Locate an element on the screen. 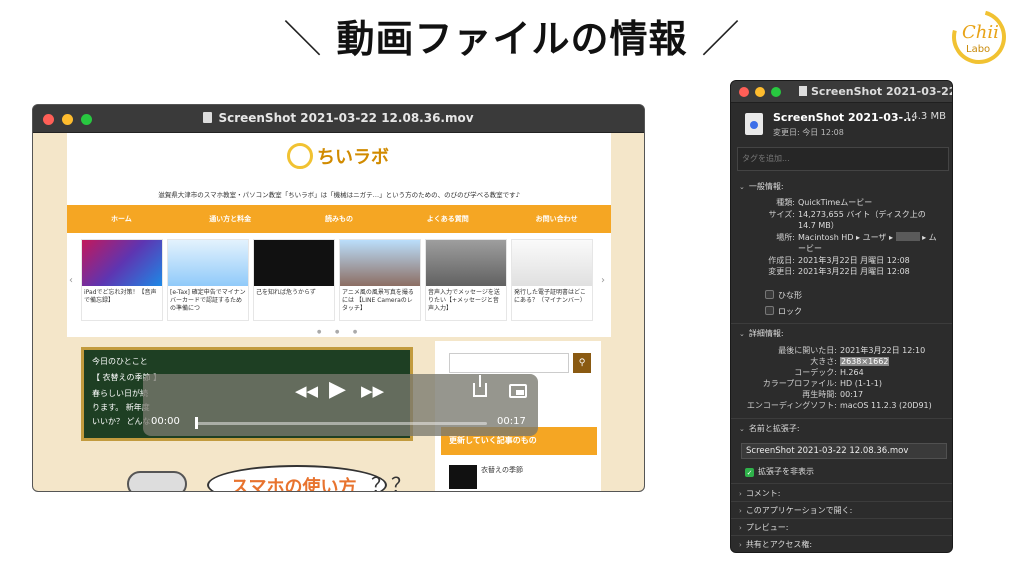 This screenshot has width=1024, height=569. value-color-profile: HD (1-1-1) is located at coordinates (861, 383).